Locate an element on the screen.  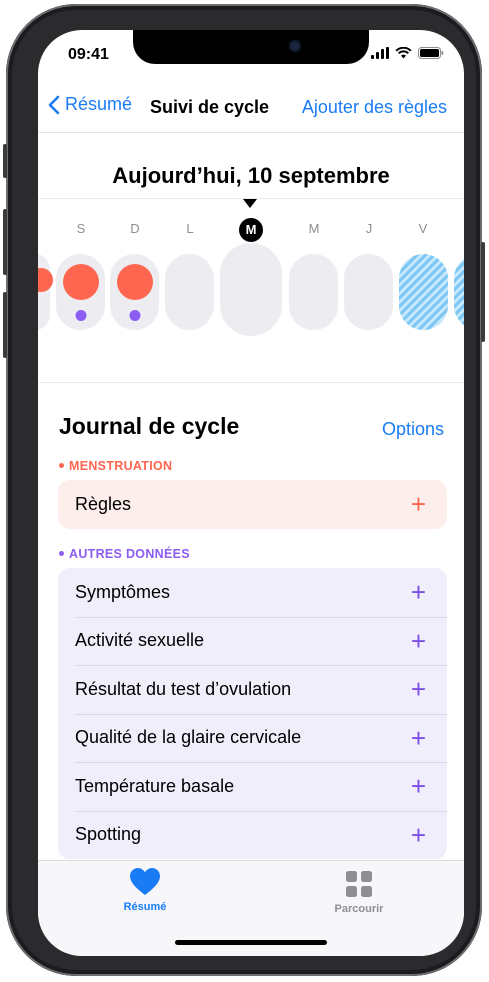
chevron-left-icon is located at coordinates (54, 104).